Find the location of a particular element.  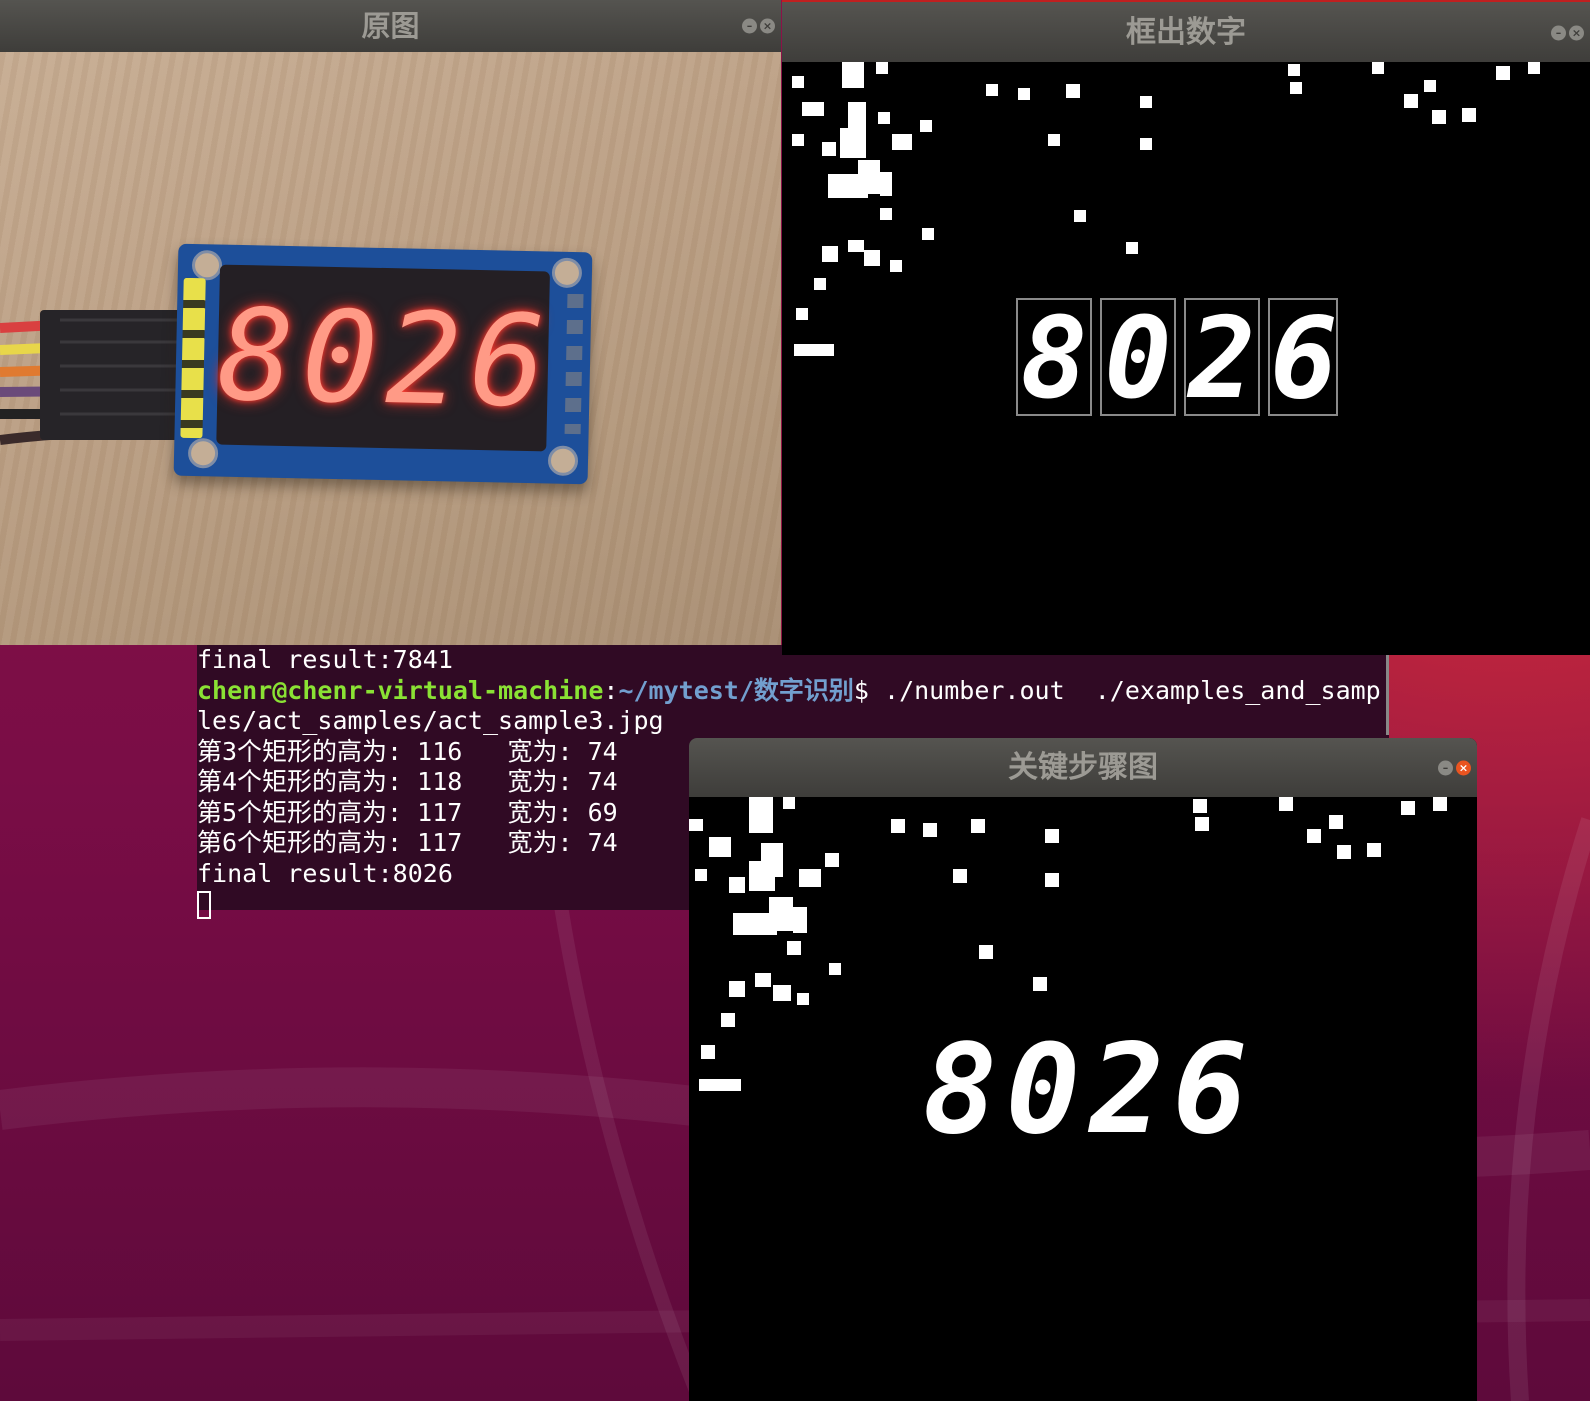

boxed-window-titlebar: 框出数字 – × is located at coordinates (1186, 32).